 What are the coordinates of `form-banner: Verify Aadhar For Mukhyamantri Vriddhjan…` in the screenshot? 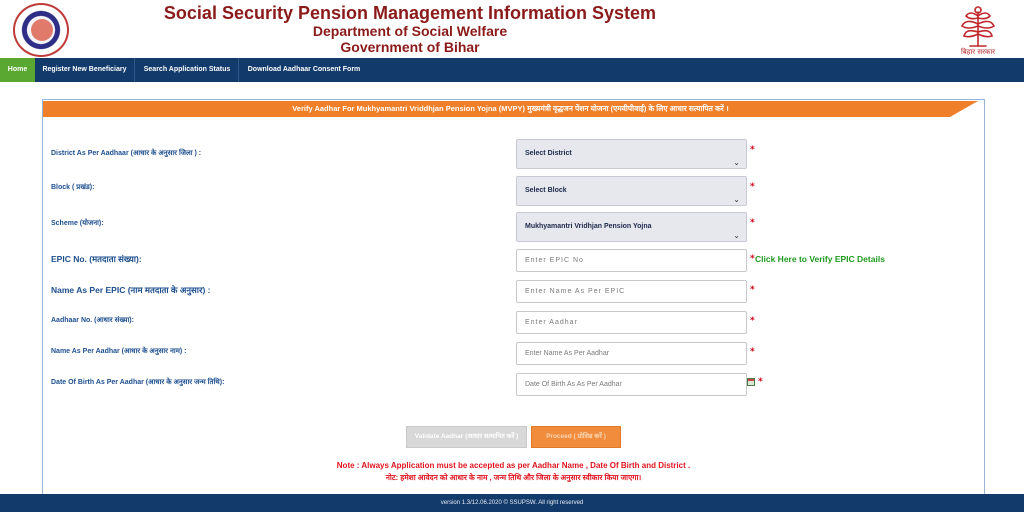 It's located at (510, 109).